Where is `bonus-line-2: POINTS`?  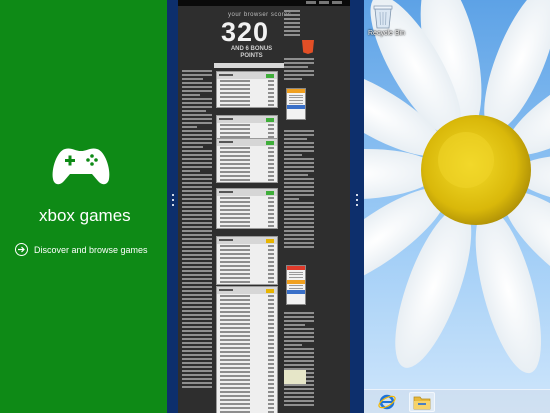 bonus-line-2: POINTS is located at coordinates (251, 56).